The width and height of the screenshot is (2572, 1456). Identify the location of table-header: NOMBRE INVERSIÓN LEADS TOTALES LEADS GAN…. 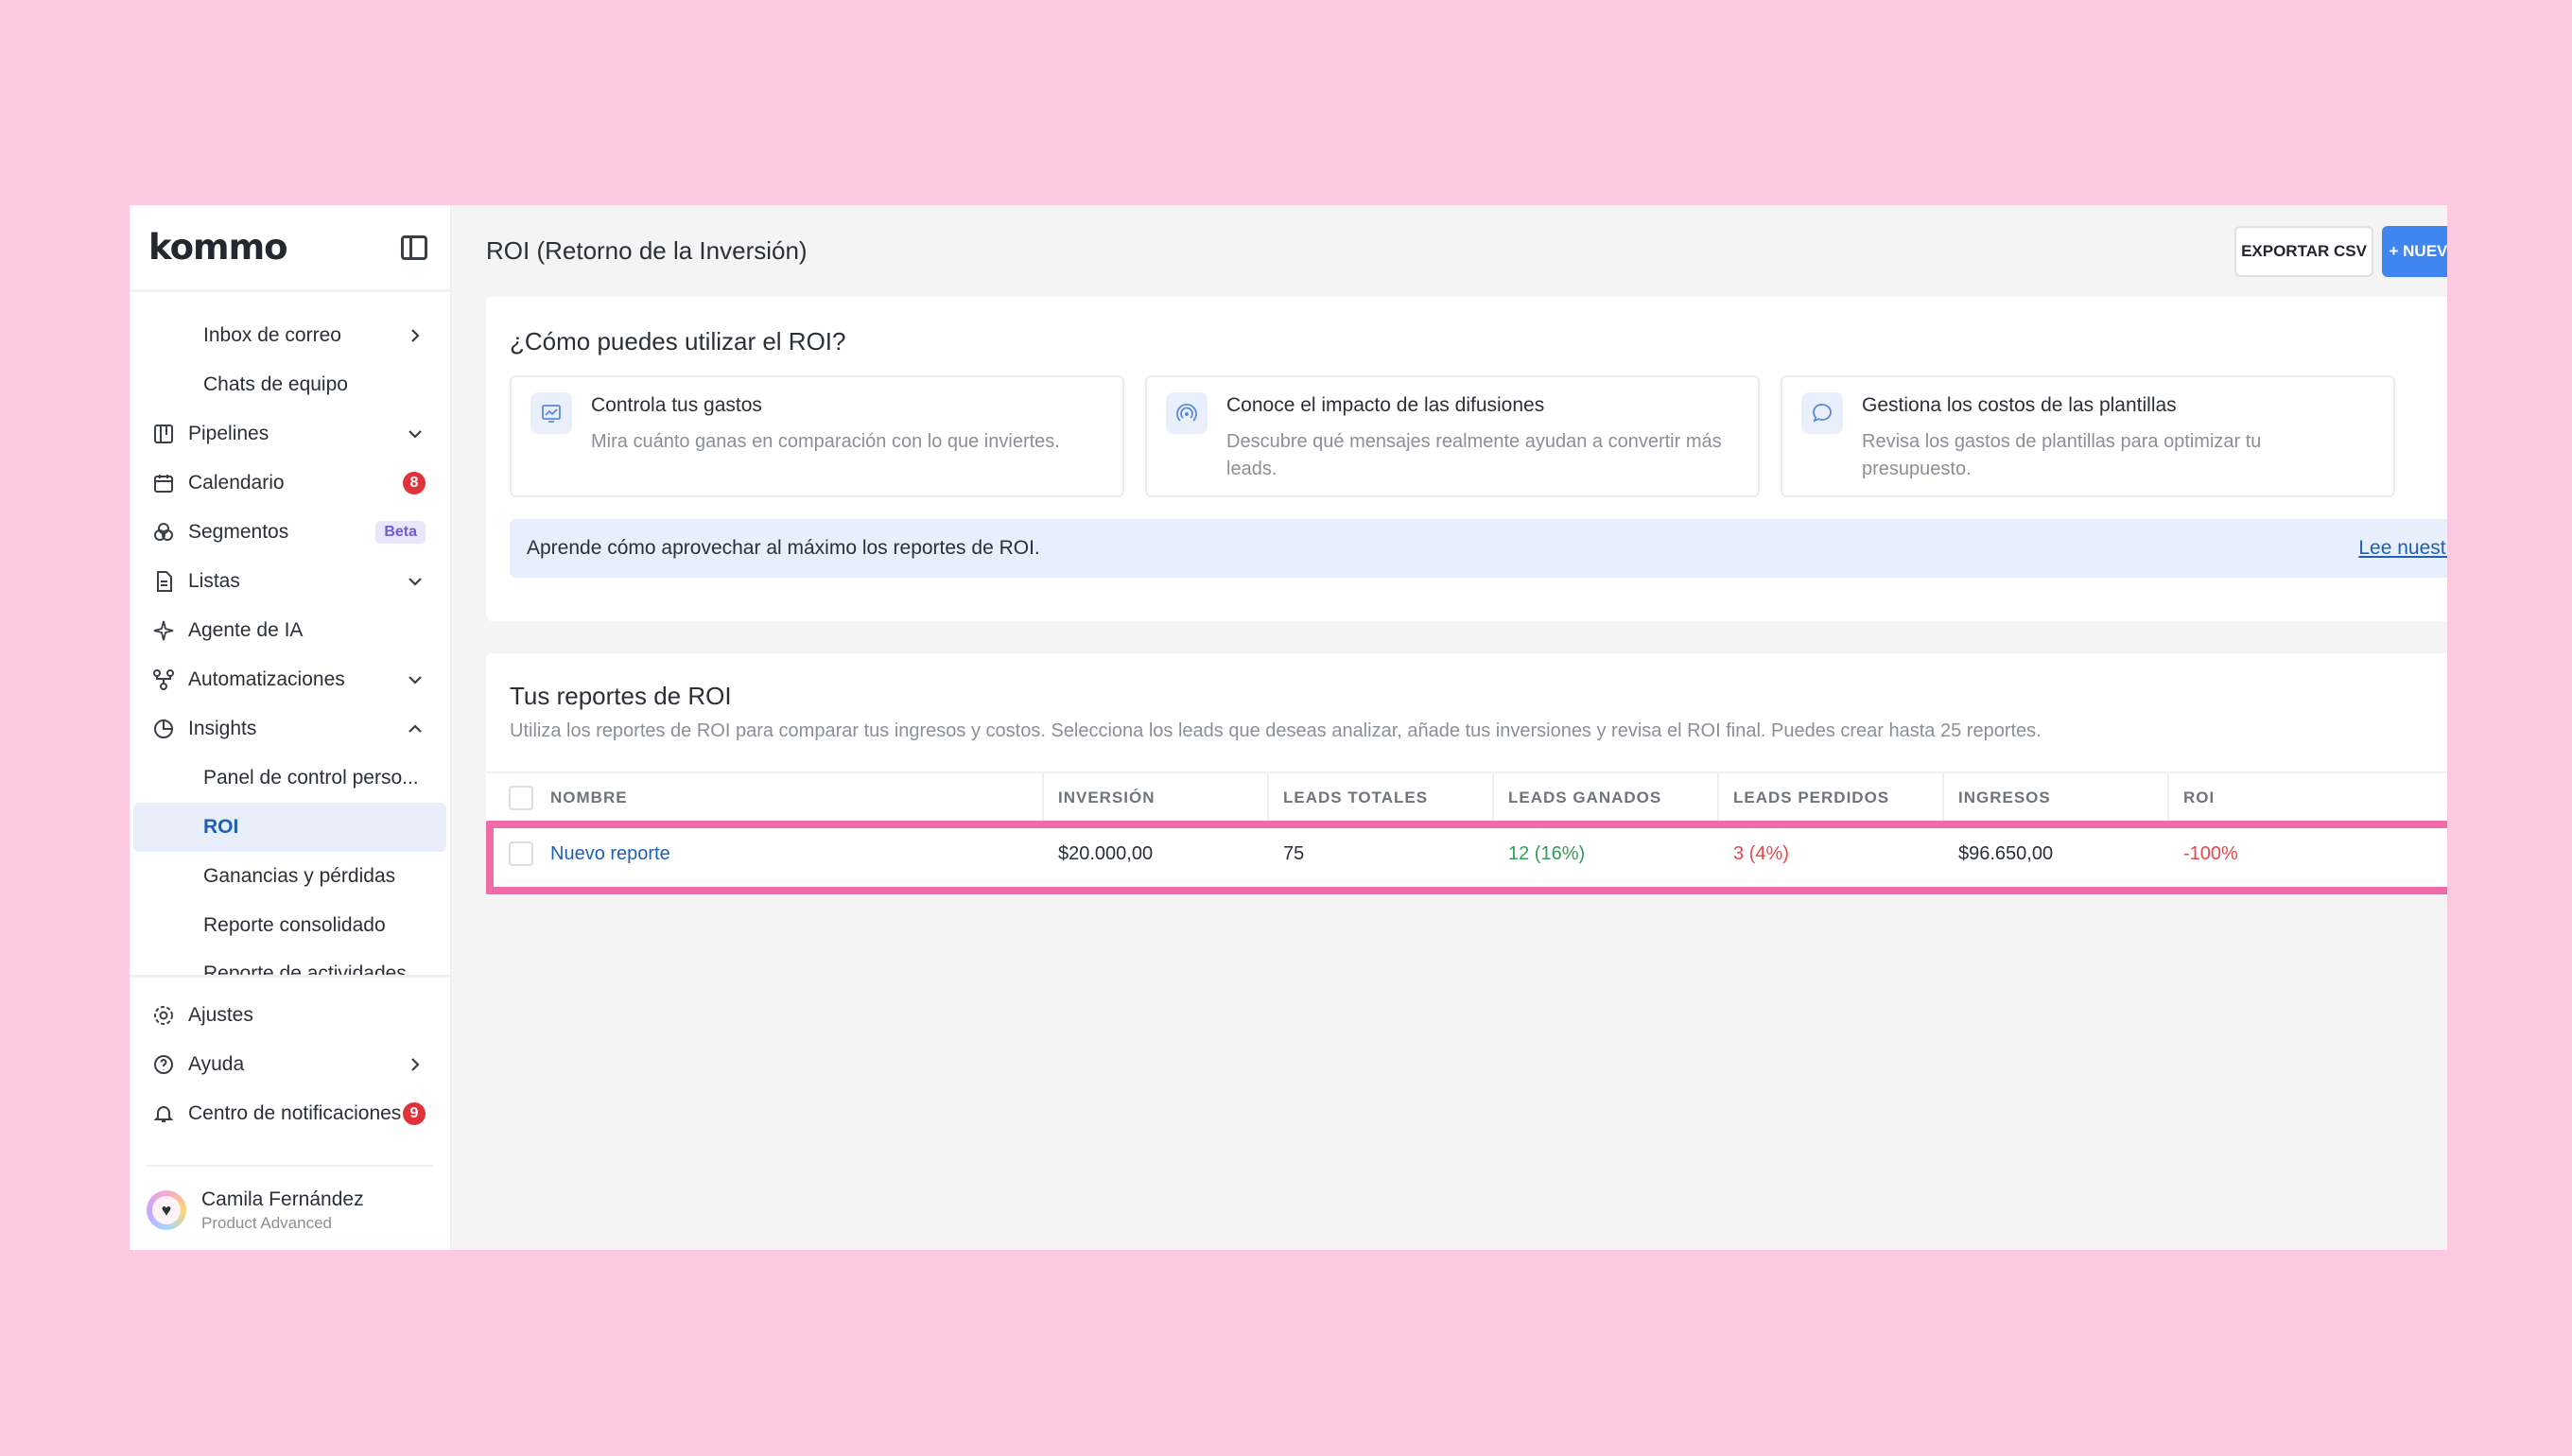
(1466, 797).